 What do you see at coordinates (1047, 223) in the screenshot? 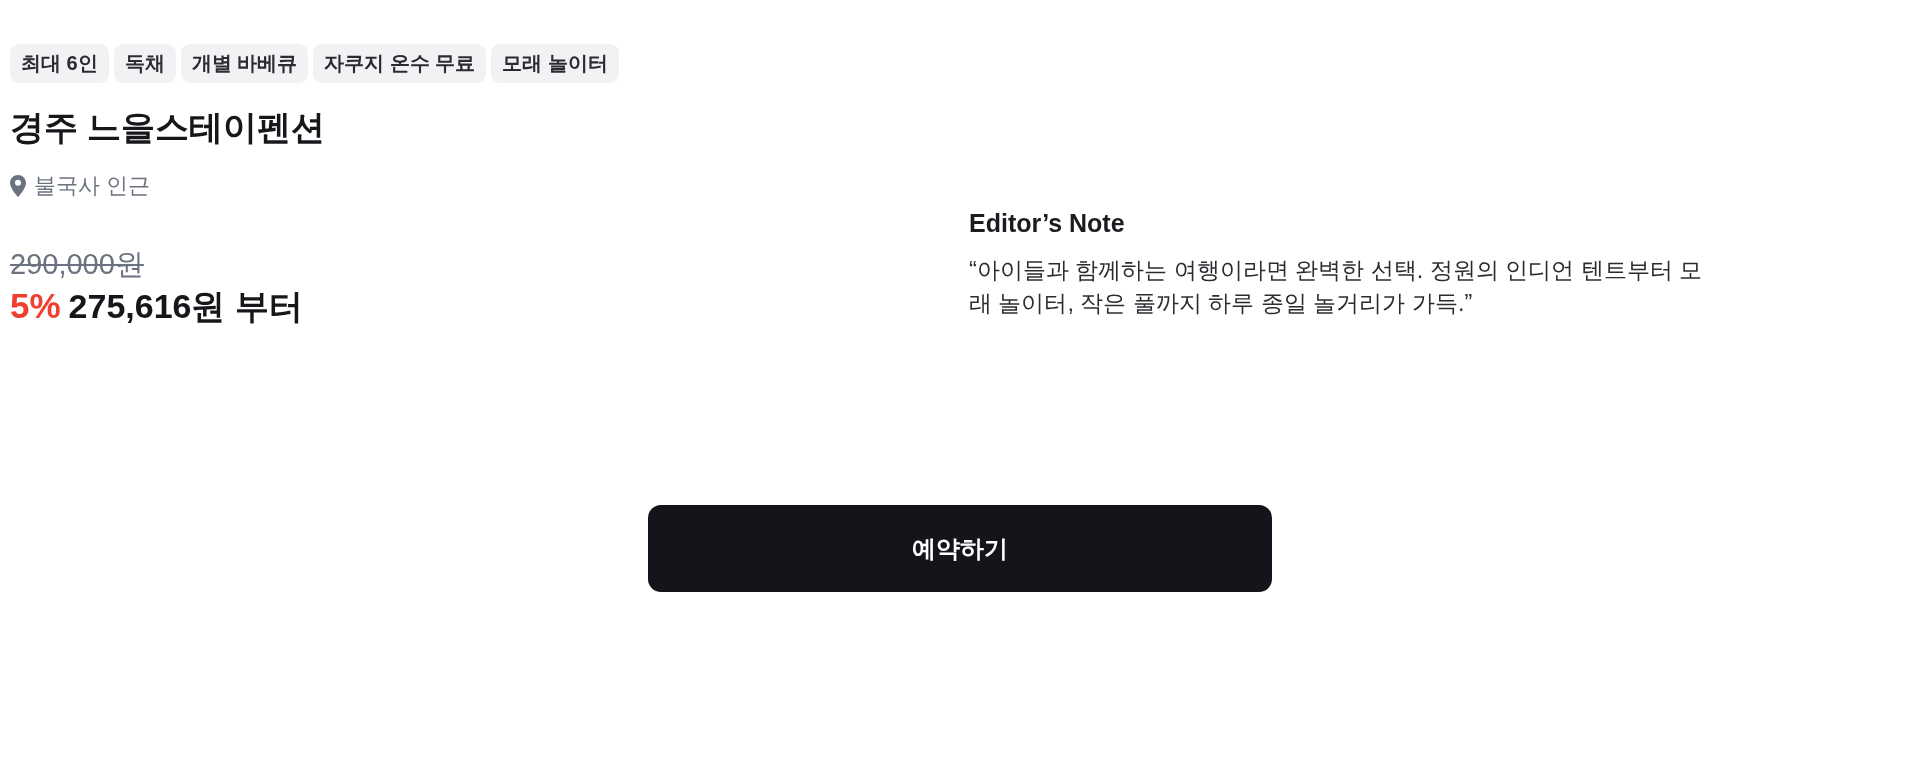
I see `editor-note-heading: Editor’s Note` at bounding box center [1047, 223].